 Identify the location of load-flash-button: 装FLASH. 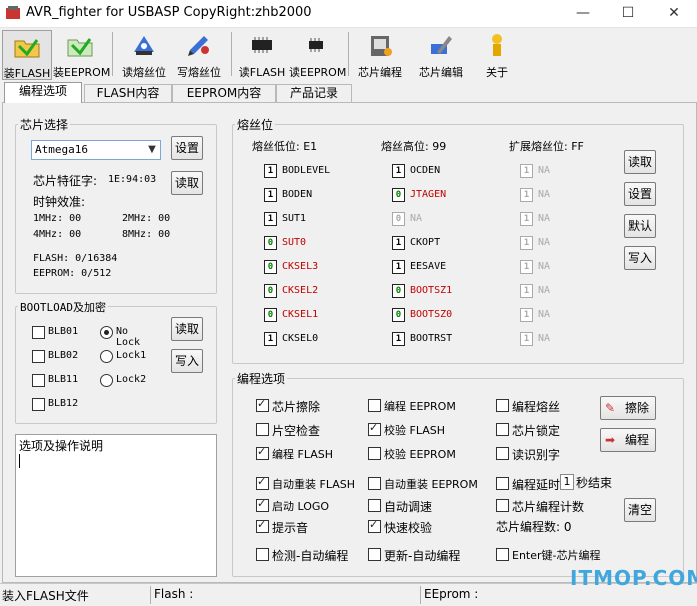
(27, 55).